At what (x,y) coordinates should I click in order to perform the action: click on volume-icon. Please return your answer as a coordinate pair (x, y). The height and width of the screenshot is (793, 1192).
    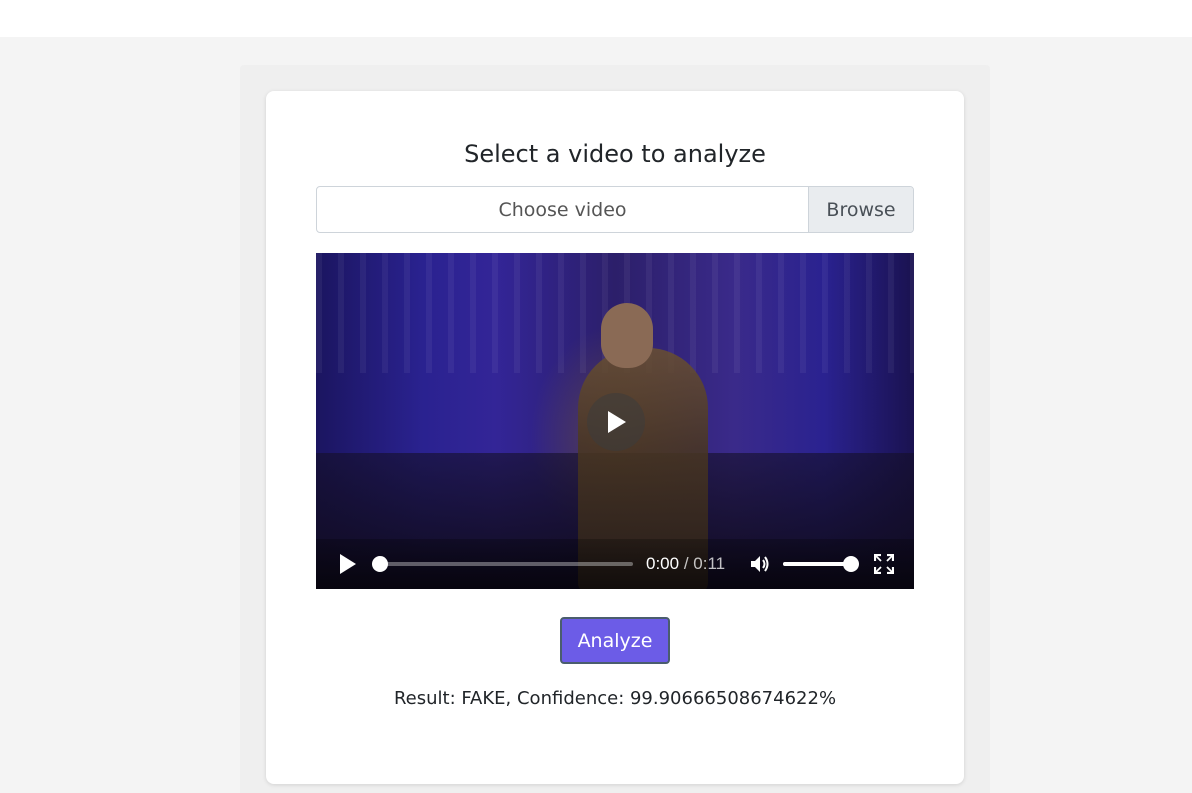
    Looking at the image, I should click on (760, 564).